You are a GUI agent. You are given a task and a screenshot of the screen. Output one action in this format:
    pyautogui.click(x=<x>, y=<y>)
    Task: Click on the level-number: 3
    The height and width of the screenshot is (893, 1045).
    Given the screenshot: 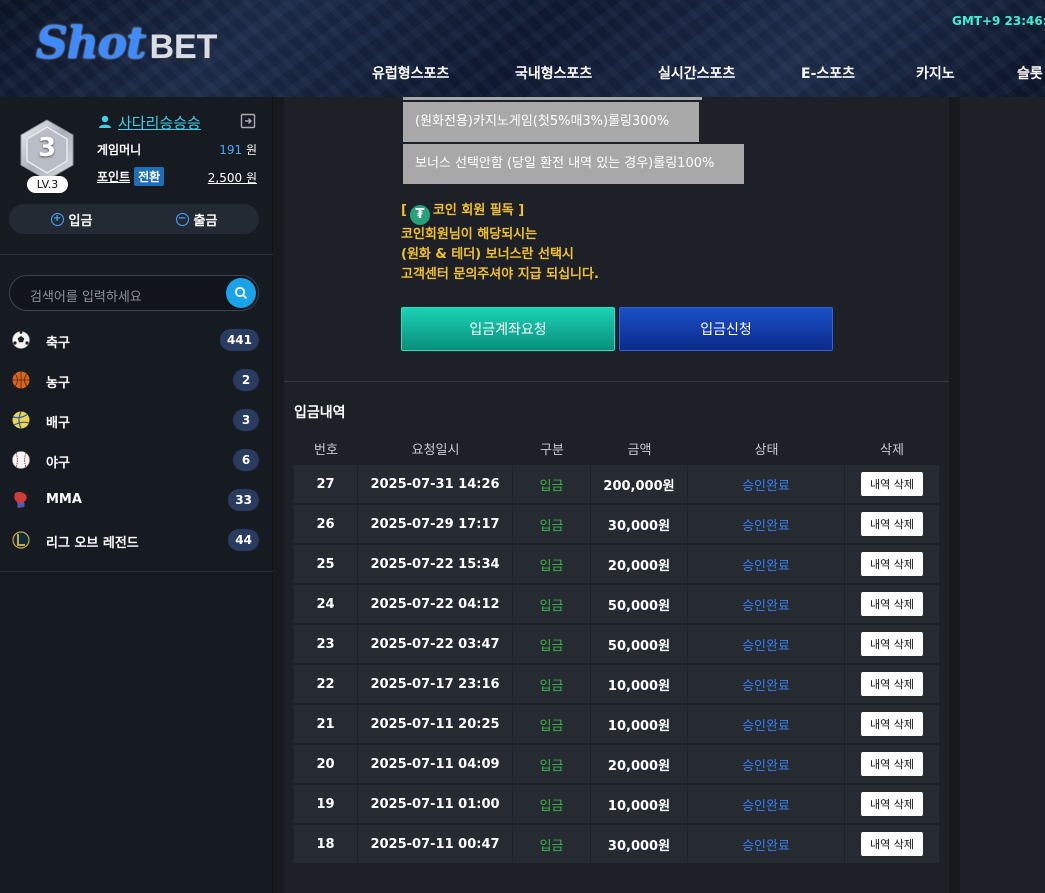 What is the action you would take?
    pyautogui.click(x=47, y=148)
    